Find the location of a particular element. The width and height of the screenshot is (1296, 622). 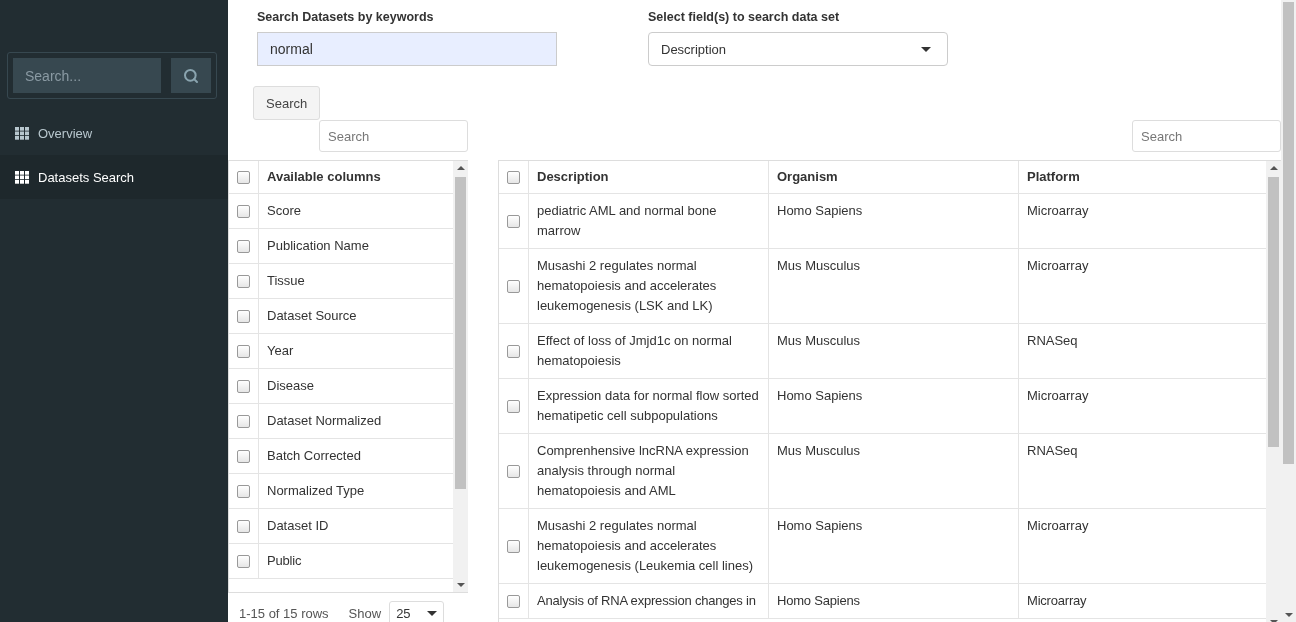

table-cell-text: Disease is located at coordinates (290, 386).